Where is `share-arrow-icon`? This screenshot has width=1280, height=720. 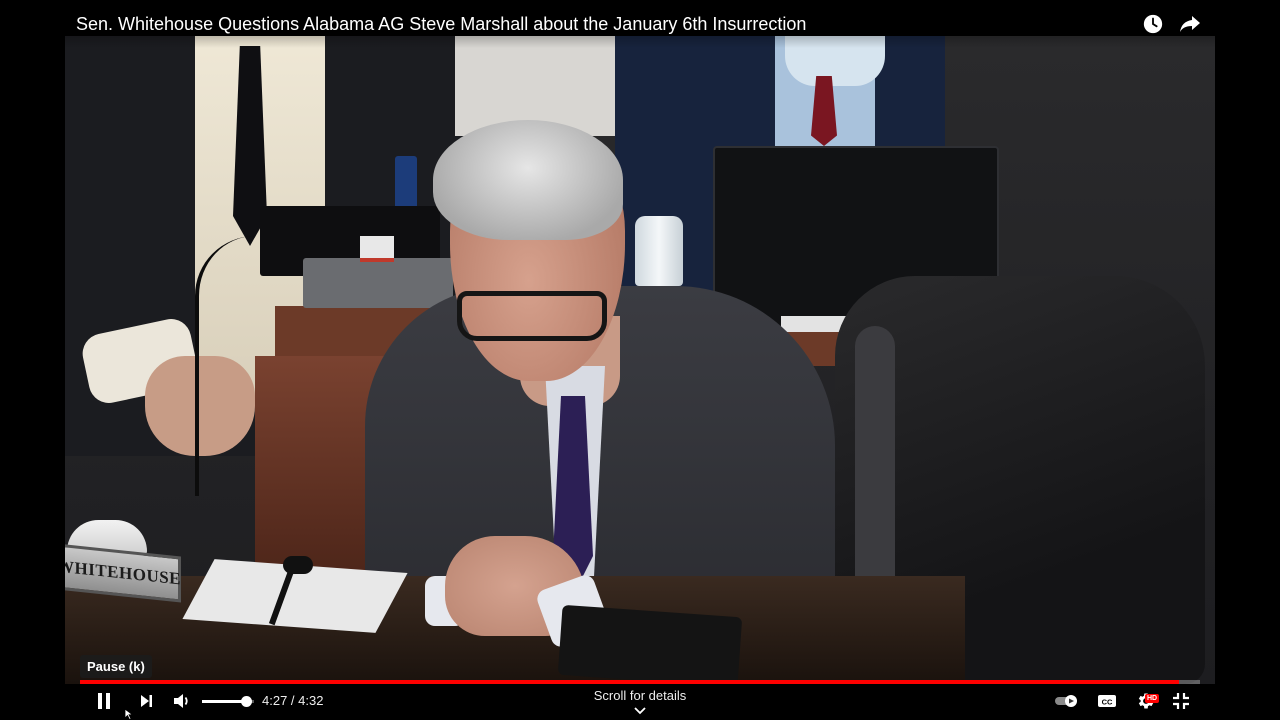 share-arrow-icon is located at coordinates (1190, 24).